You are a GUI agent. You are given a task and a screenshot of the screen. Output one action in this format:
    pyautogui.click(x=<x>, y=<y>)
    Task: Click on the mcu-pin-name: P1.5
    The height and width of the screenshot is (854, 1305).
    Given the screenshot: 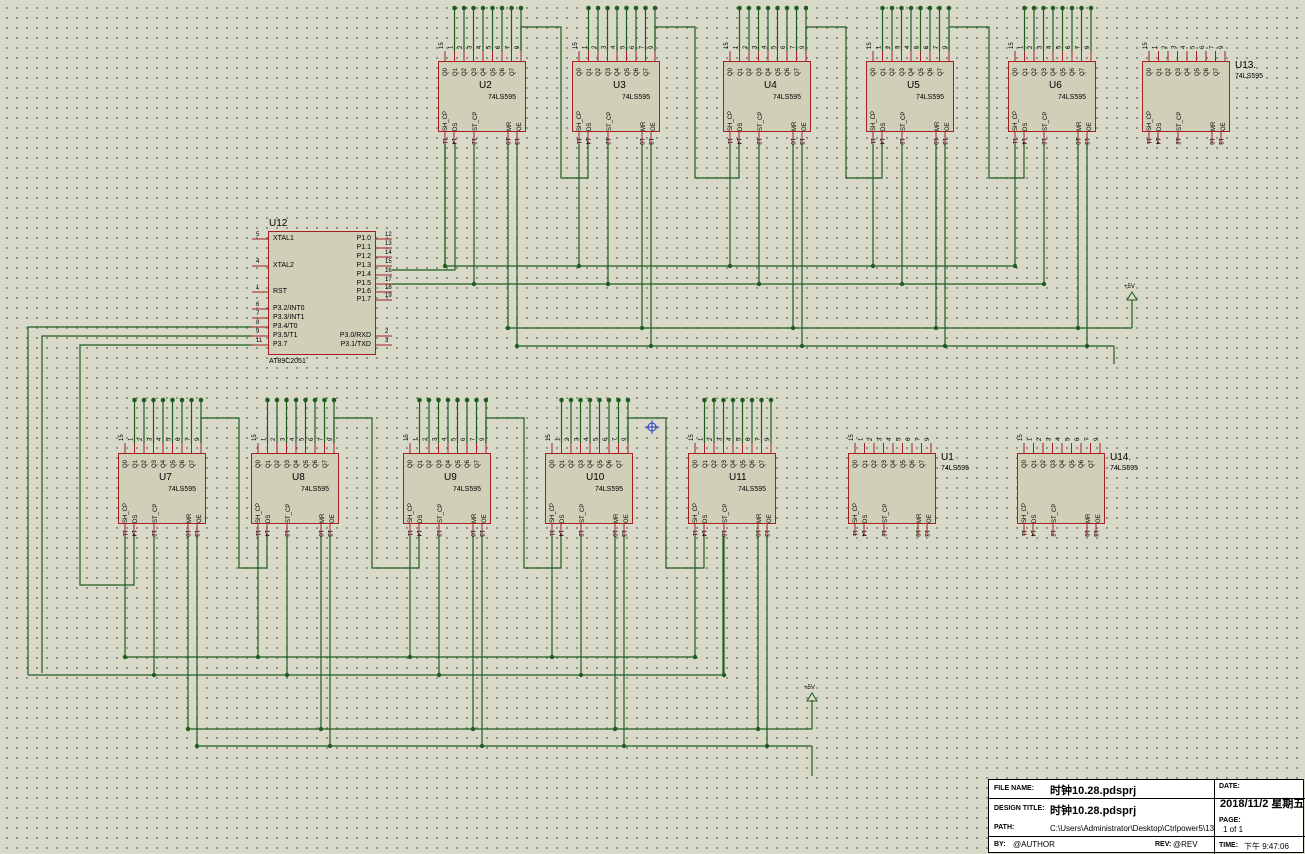 What is the action you would take?
    pyautogui.click(x=363, y=283)
    